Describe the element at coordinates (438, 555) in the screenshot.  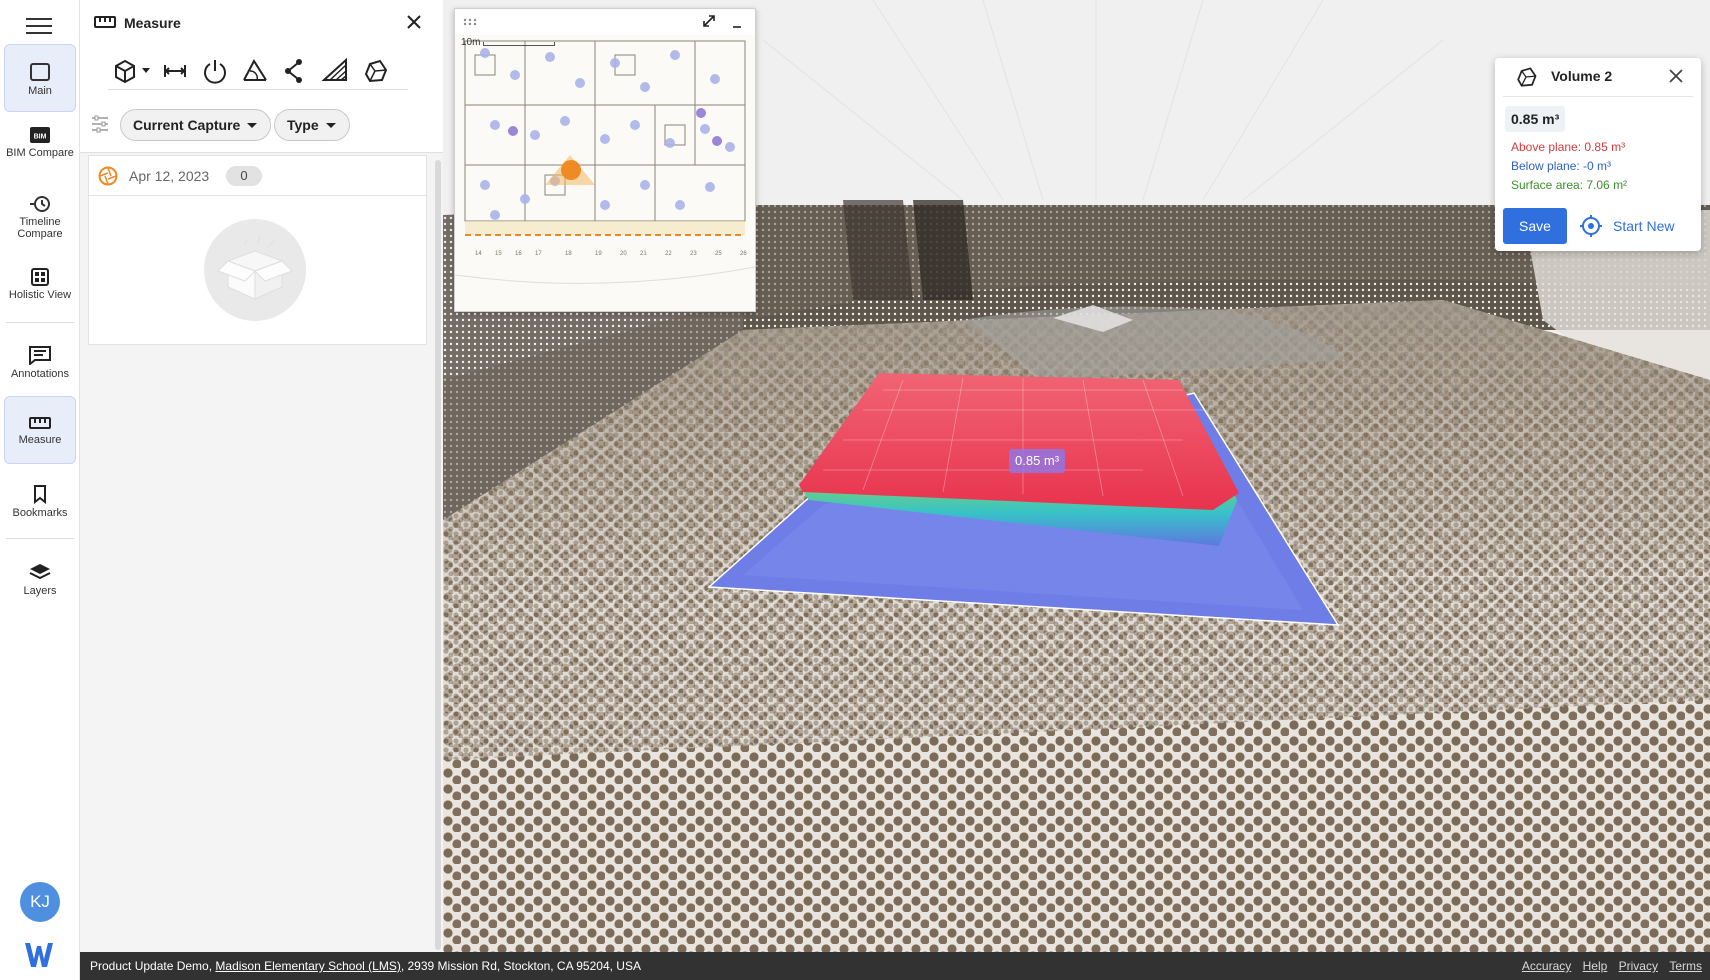
I see `panel-scrollbar` at that location.